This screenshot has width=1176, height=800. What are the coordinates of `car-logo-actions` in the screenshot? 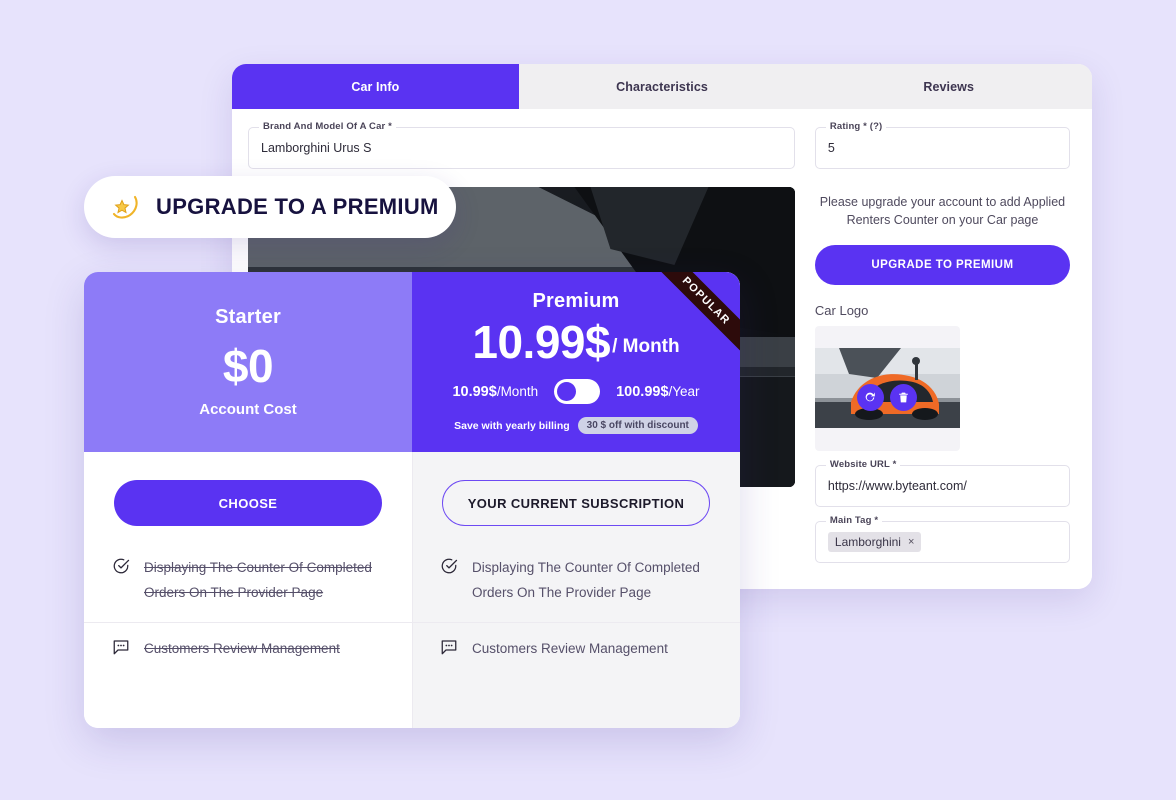 It's located at (887, 398).